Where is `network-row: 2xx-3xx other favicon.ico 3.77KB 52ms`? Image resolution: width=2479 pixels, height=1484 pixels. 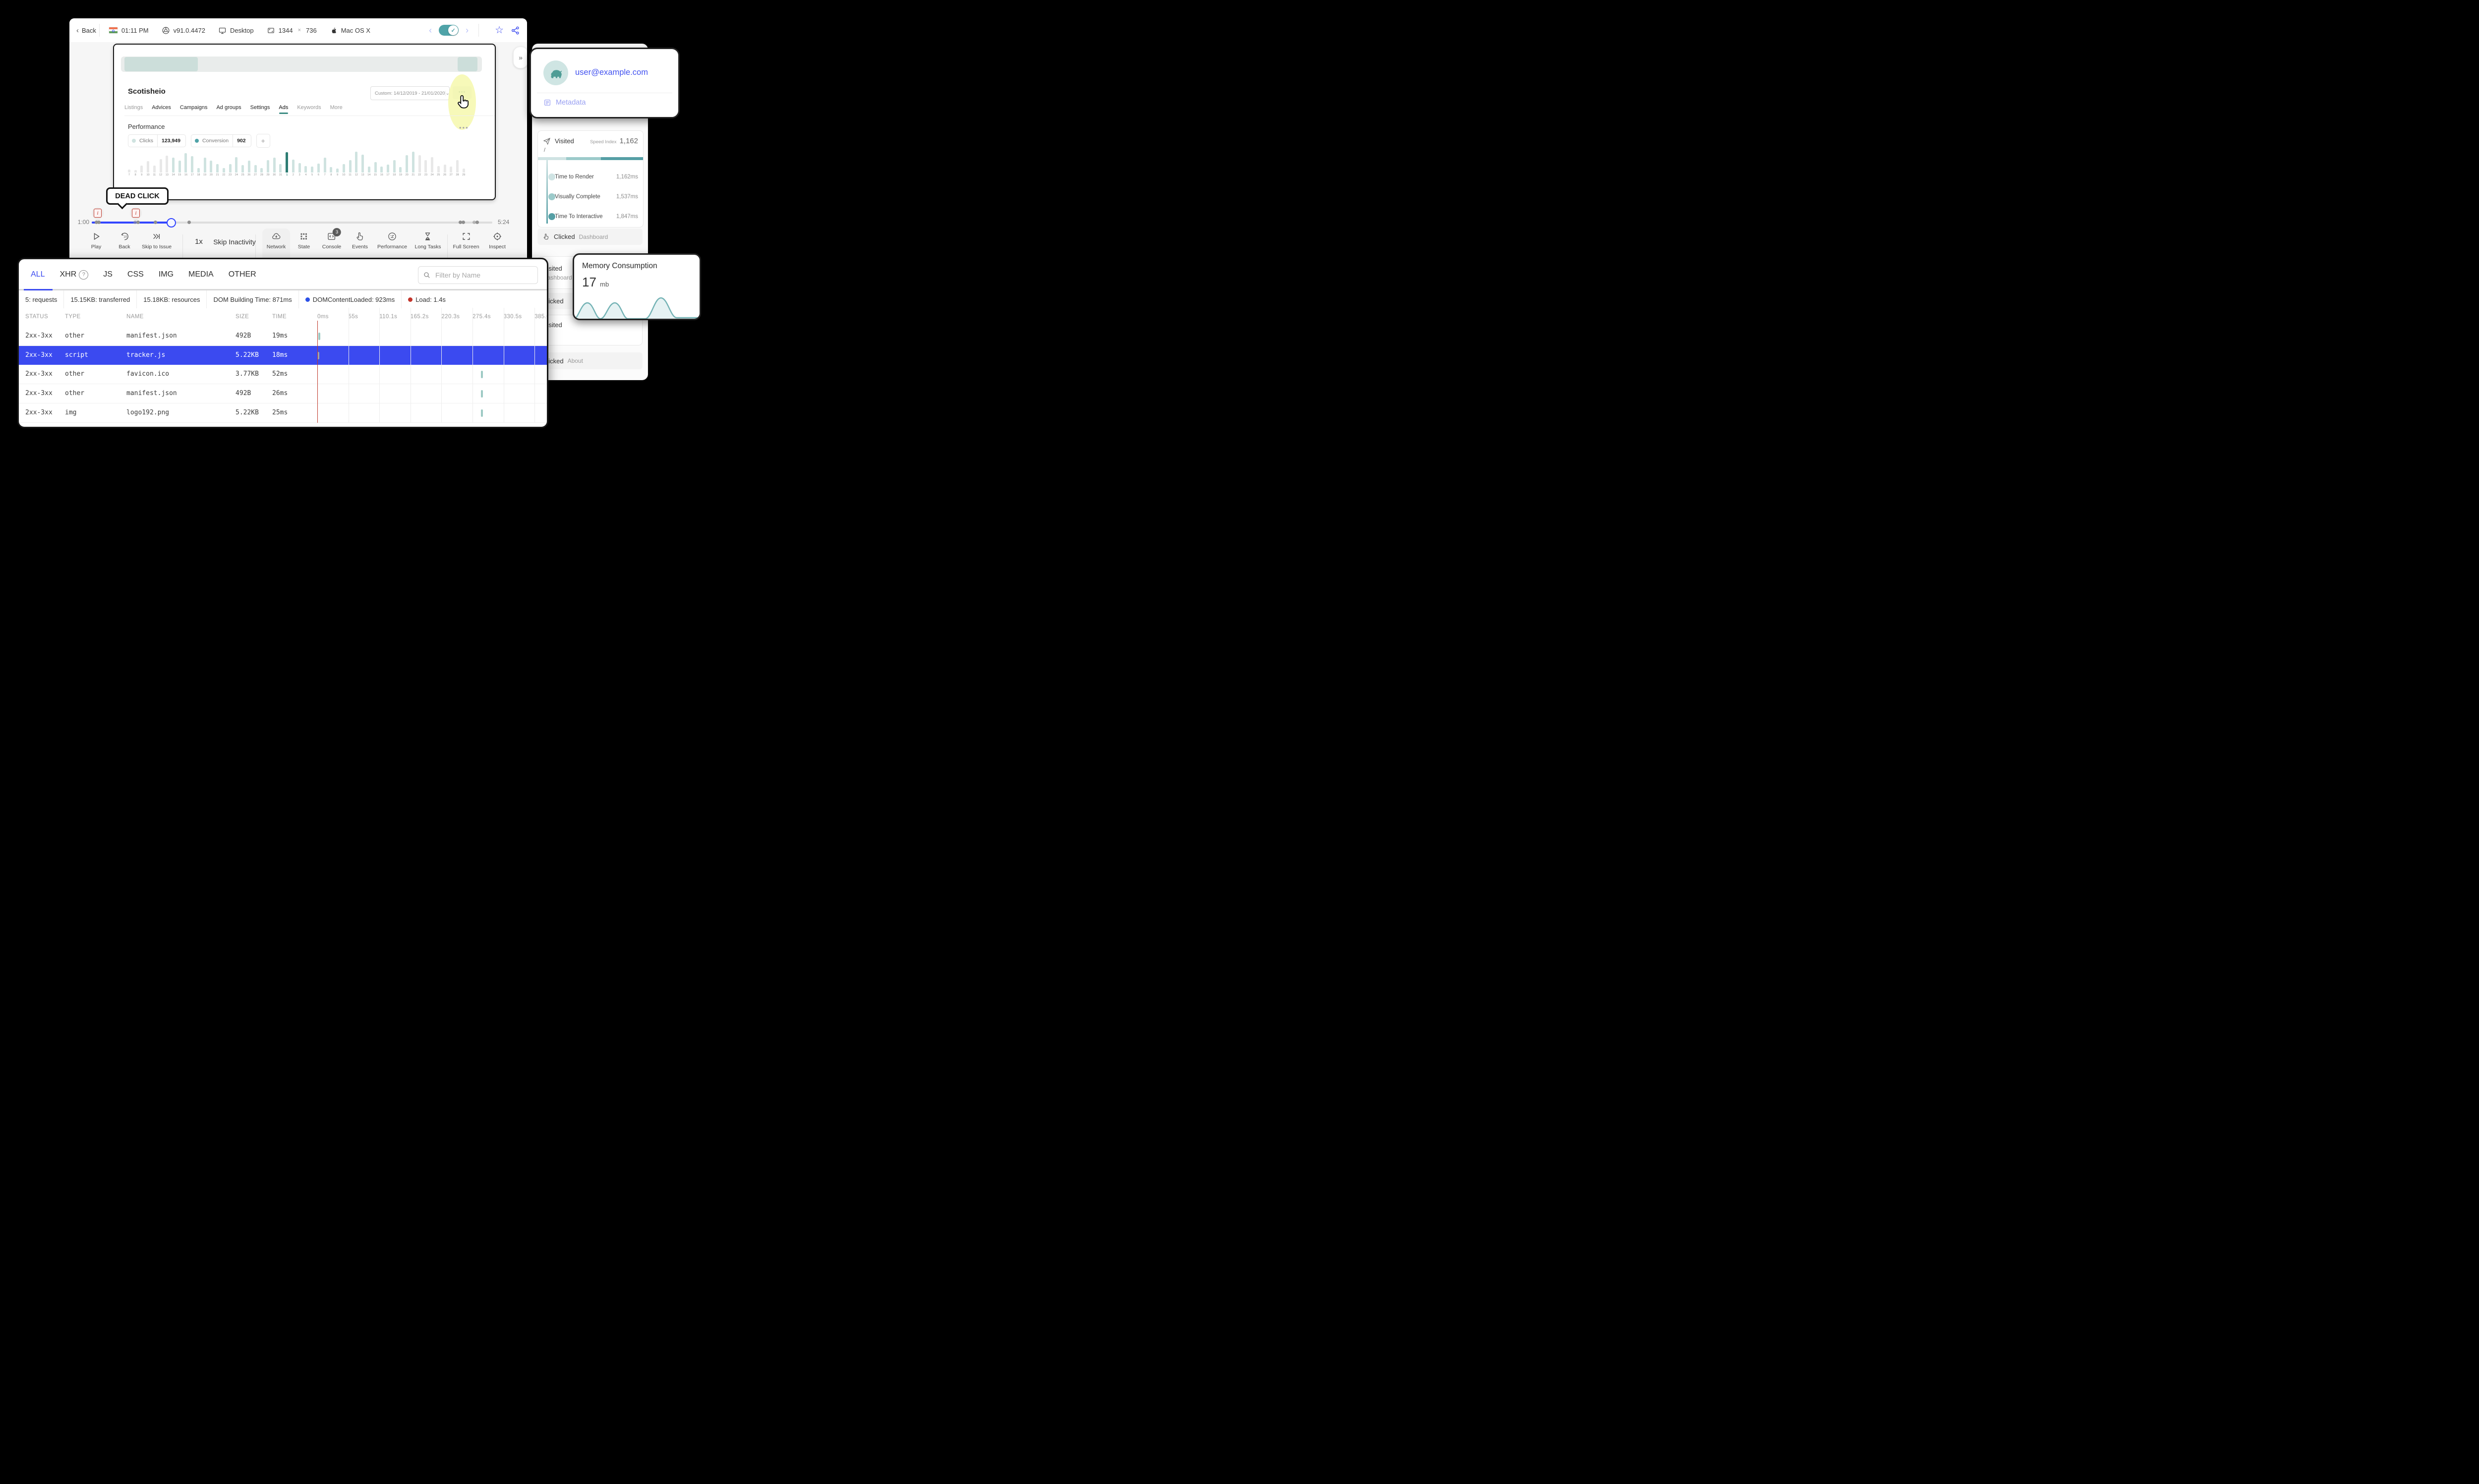
network-row: 2xx-3xx other favicon.ico 3.77KB 52ms is located at coordinates (283, 374).